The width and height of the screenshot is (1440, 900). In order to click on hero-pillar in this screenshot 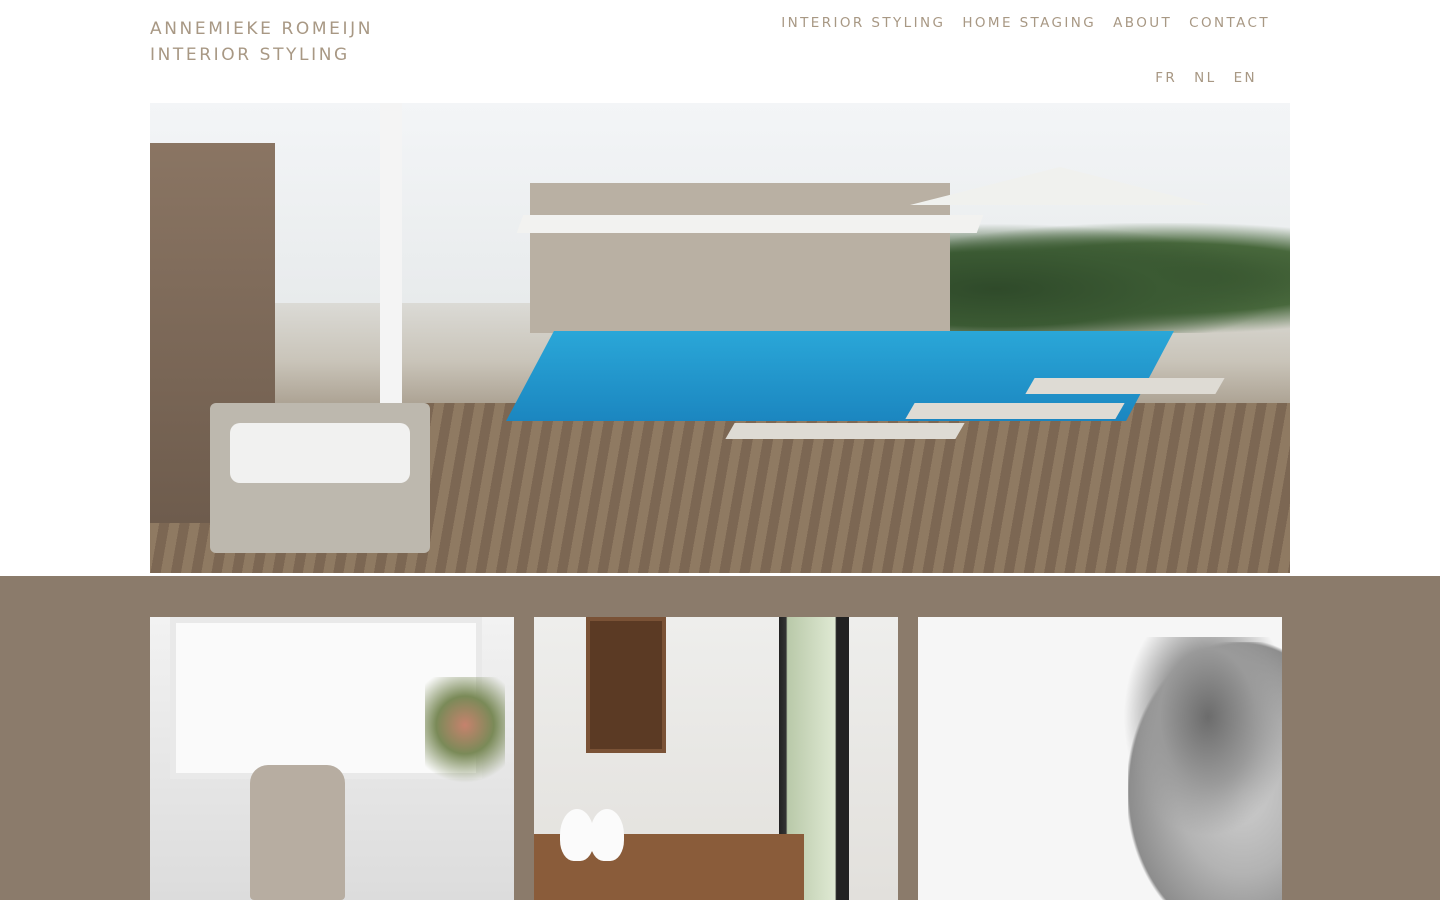, I will do `click(391, 268)`.